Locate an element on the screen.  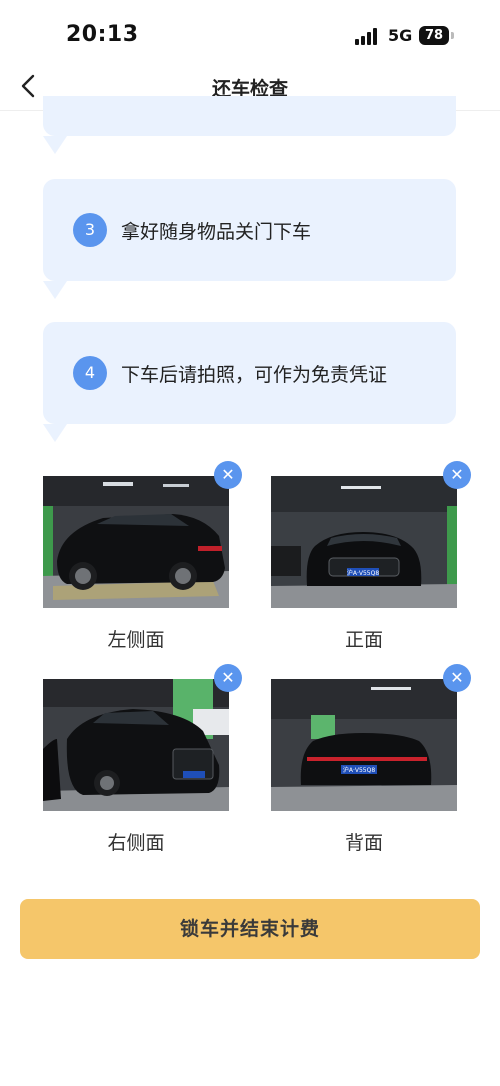
car-photo-front: 沪A·V55Q8 is located at coordinates (364, 542).